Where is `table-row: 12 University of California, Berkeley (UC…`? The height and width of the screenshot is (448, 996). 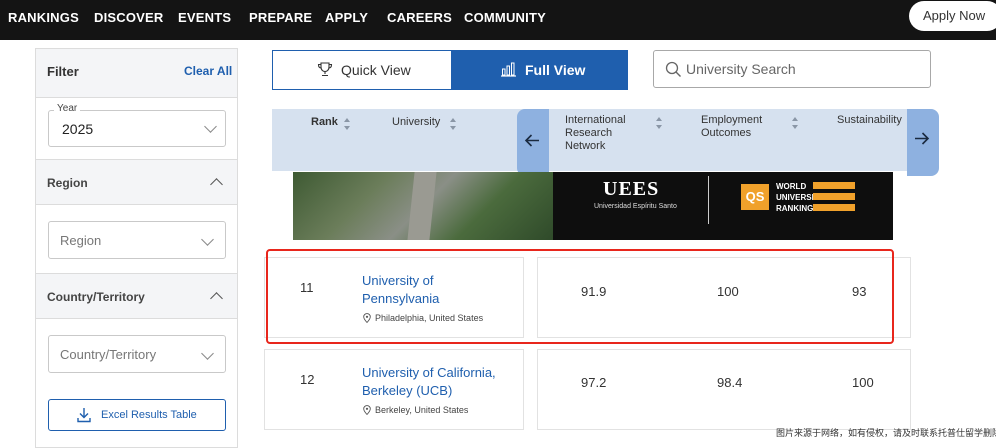
table-row: 12 University of California, Berkeley (UC… is located at coordinates (394, 389).